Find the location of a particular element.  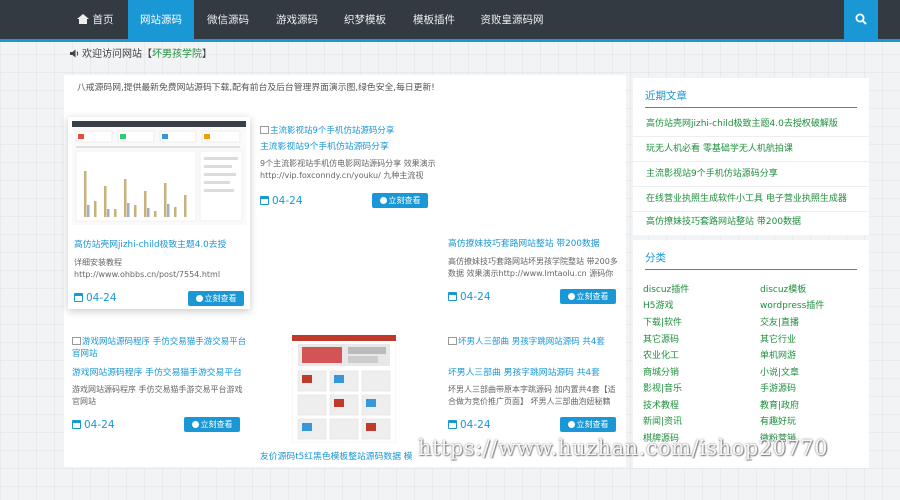

nav-game-source: 游戏源码 is located at coordinates (297, 19).